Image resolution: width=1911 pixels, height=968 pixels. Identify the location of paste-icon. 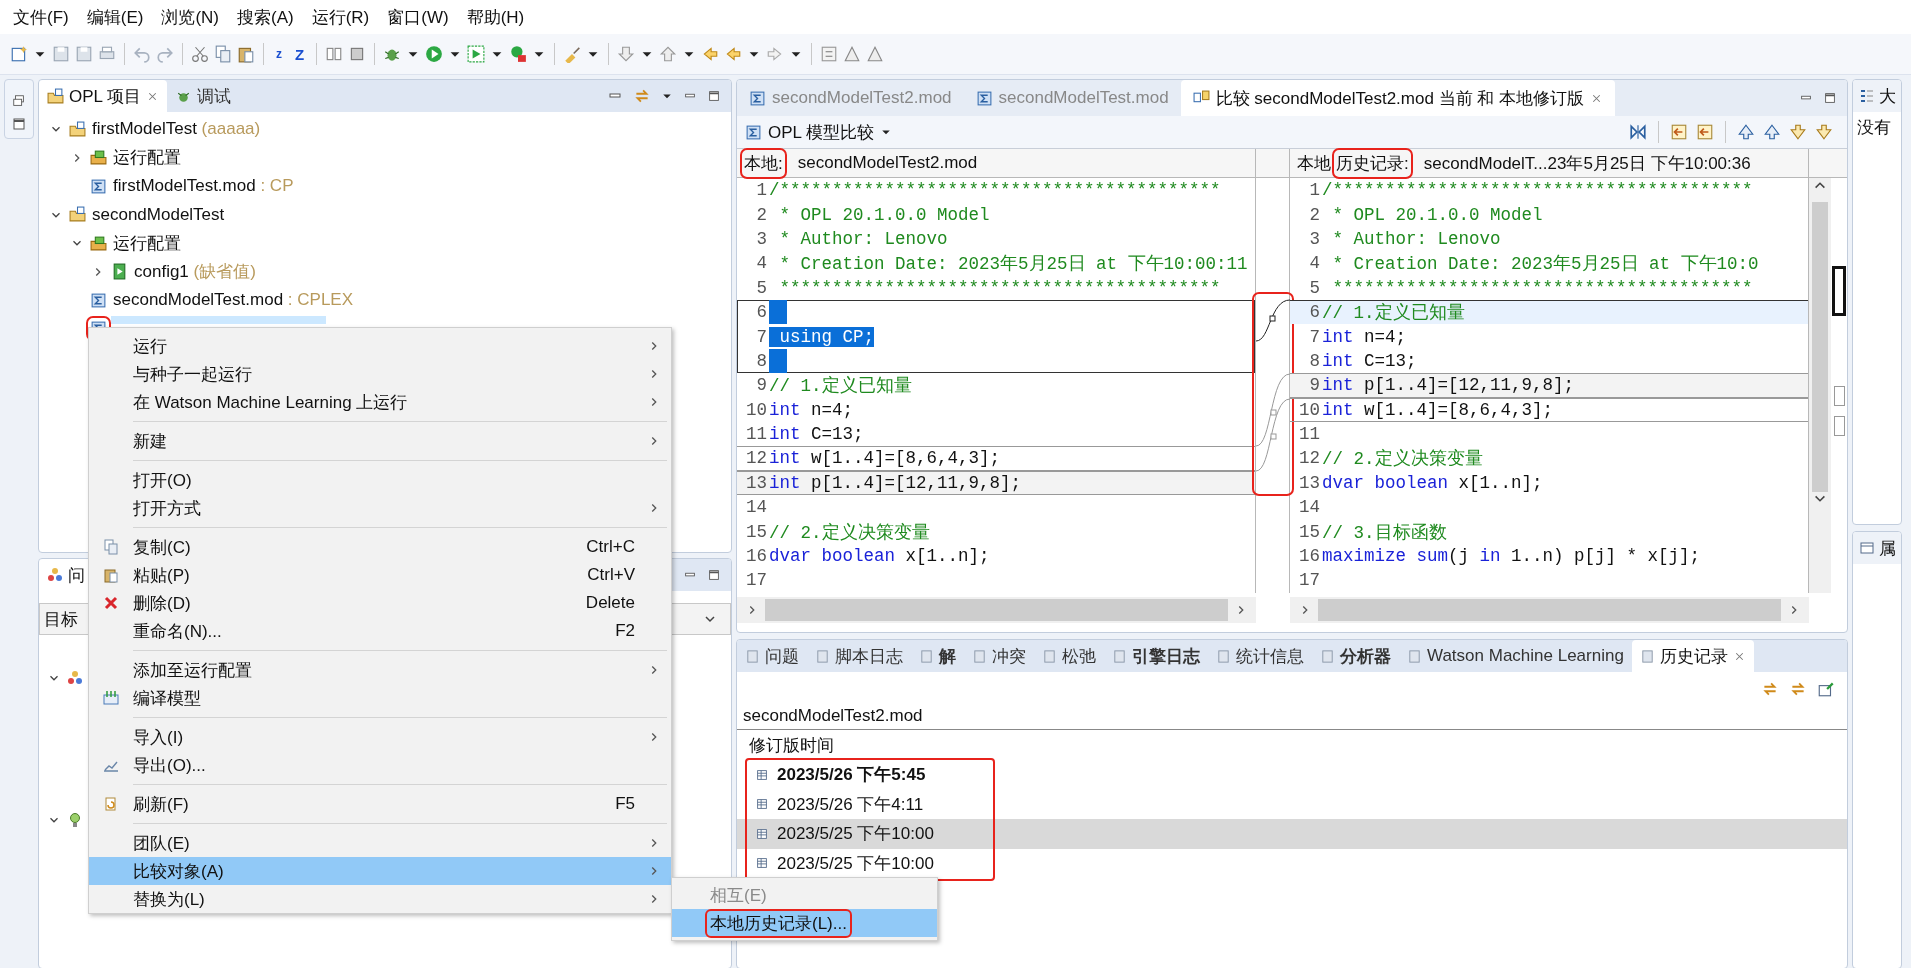
(246, 54).